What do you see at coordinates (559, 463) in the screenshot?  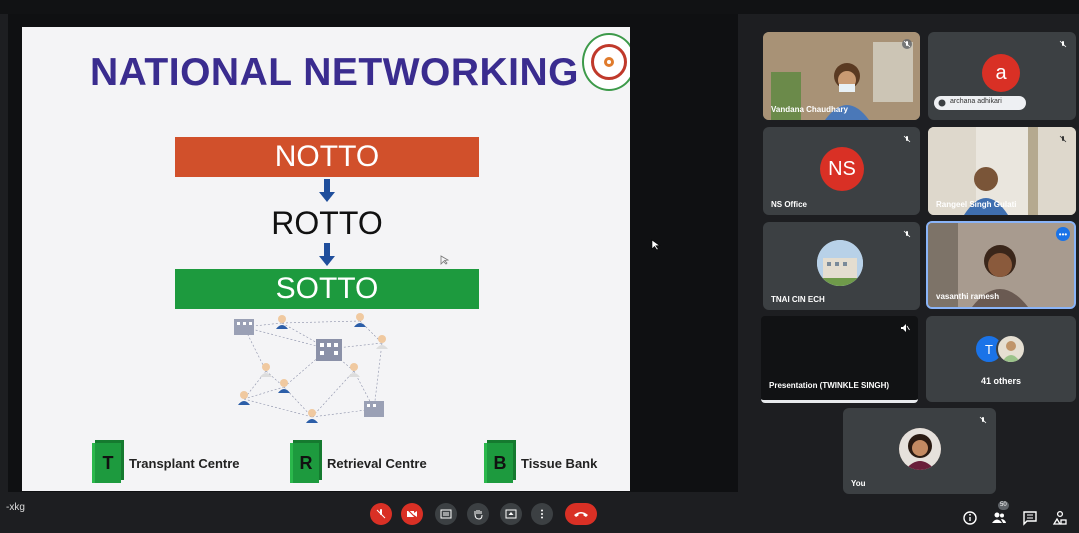 I see `legend-label: Tissue Bank` at bounding box center [559, 463].